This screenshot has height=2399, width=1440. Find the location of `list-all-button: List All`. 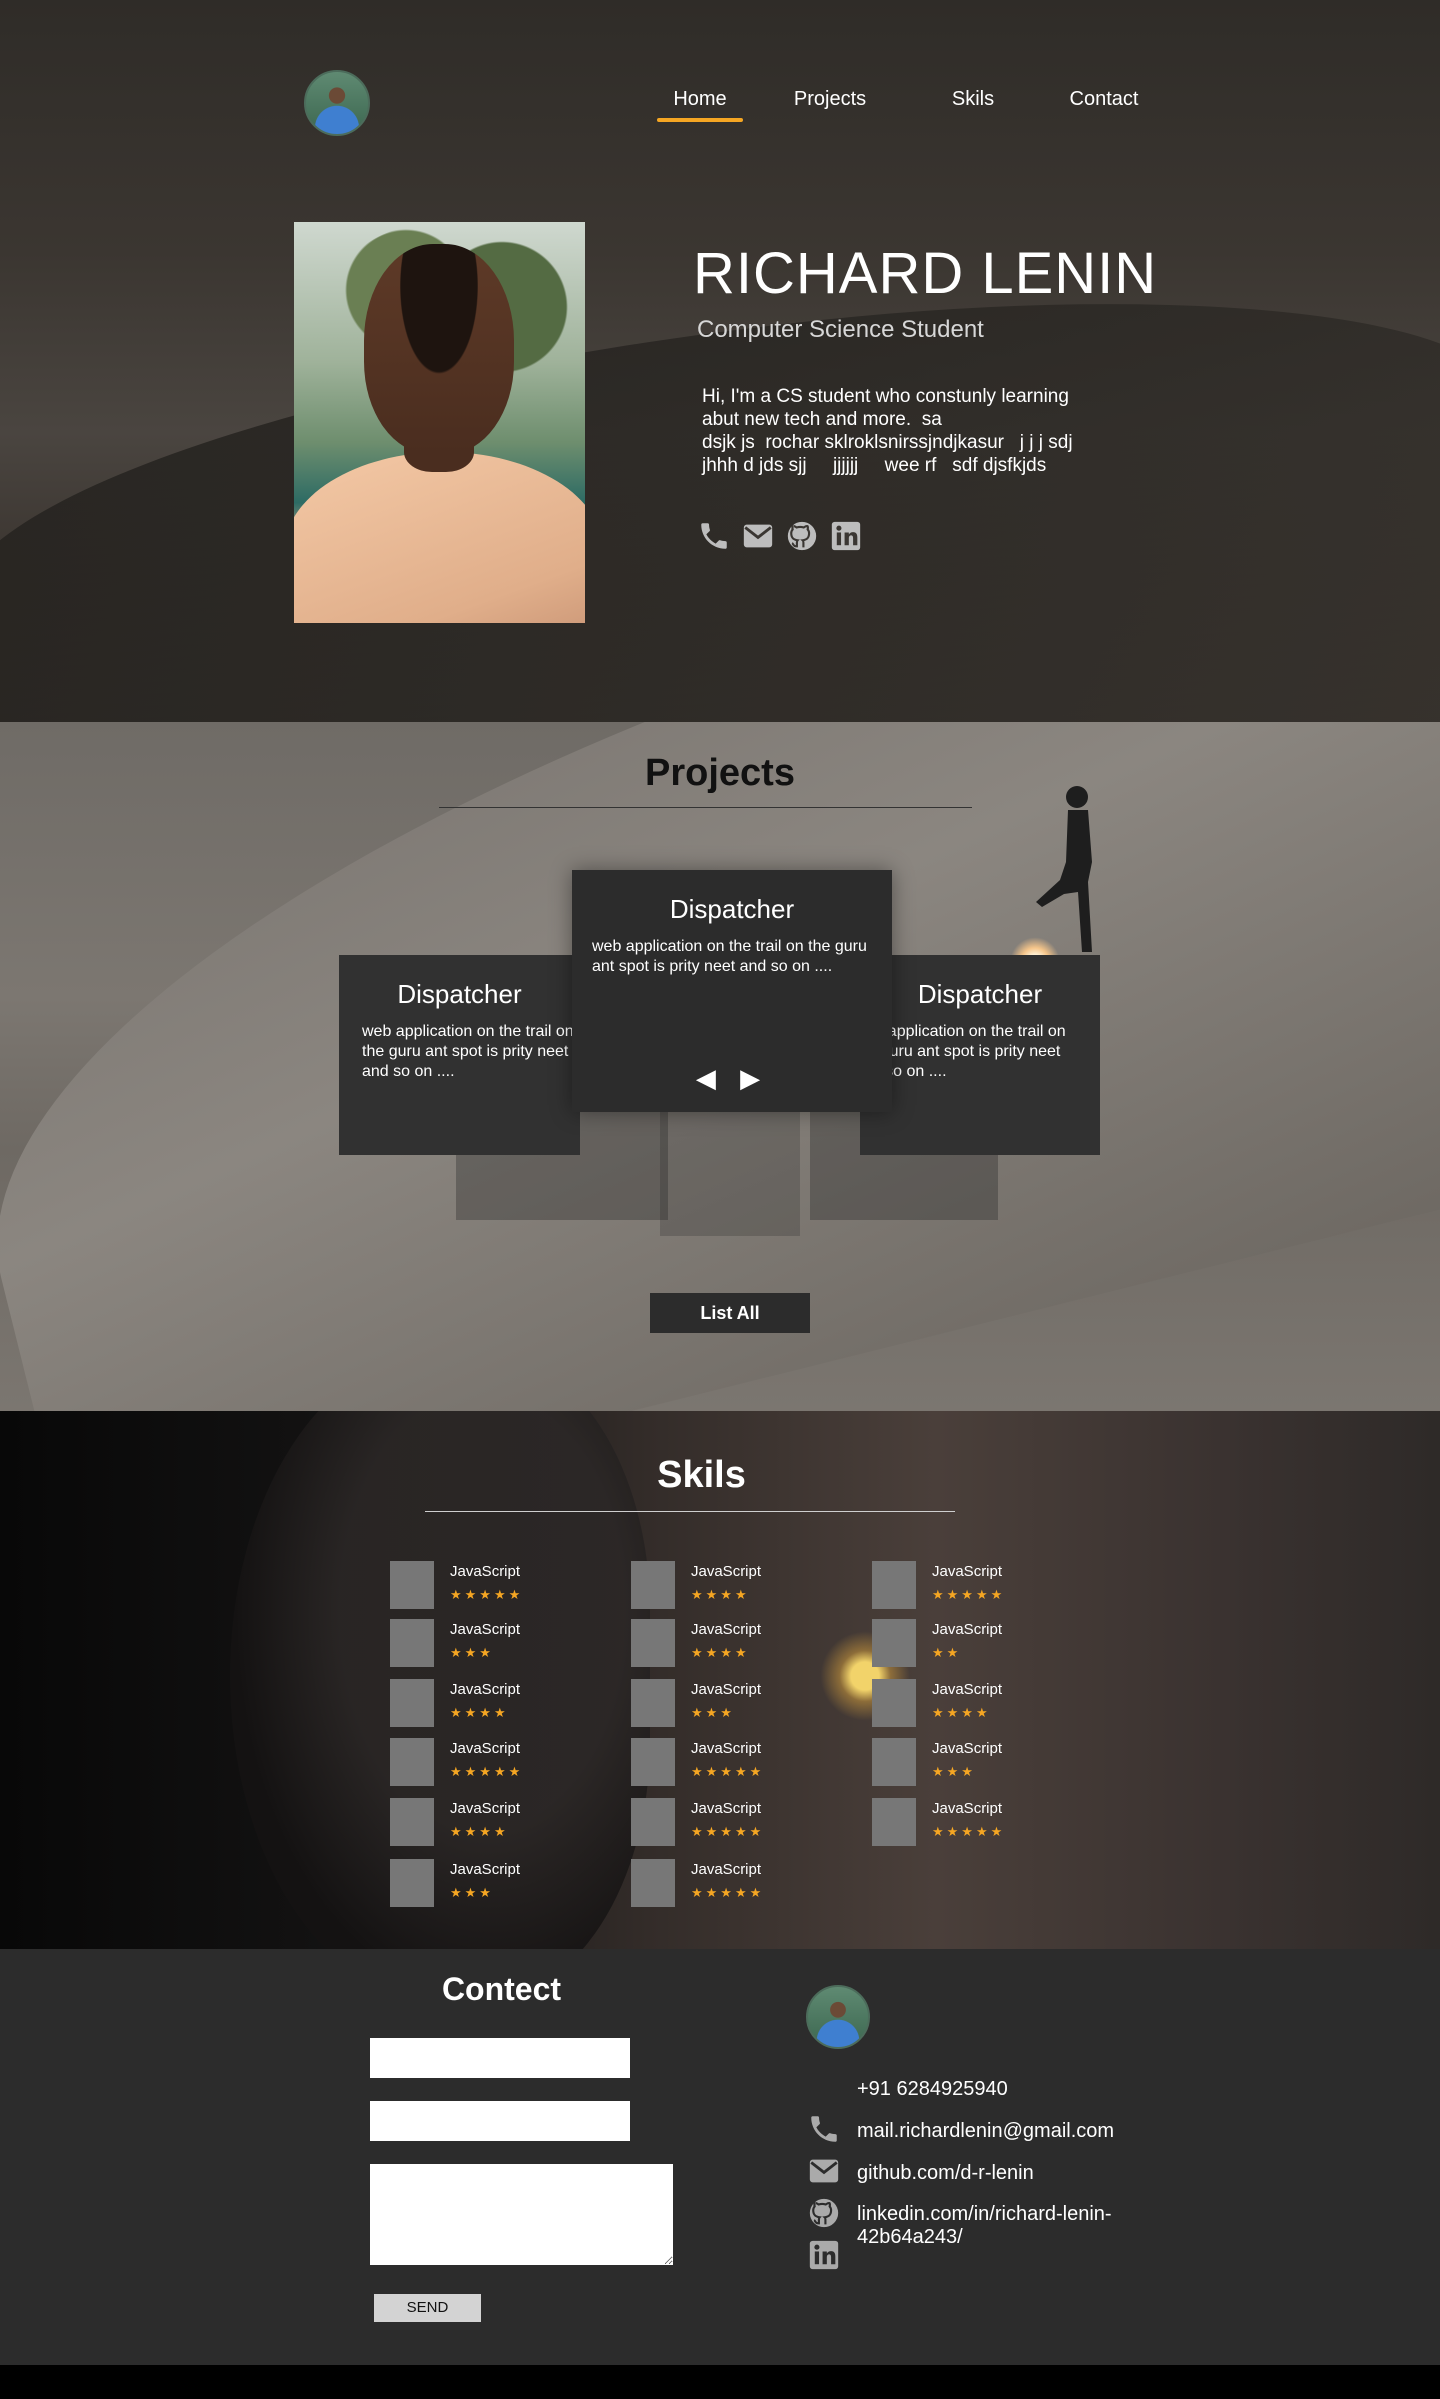

list-all-button: List All is located at coordinates (730, 1313).